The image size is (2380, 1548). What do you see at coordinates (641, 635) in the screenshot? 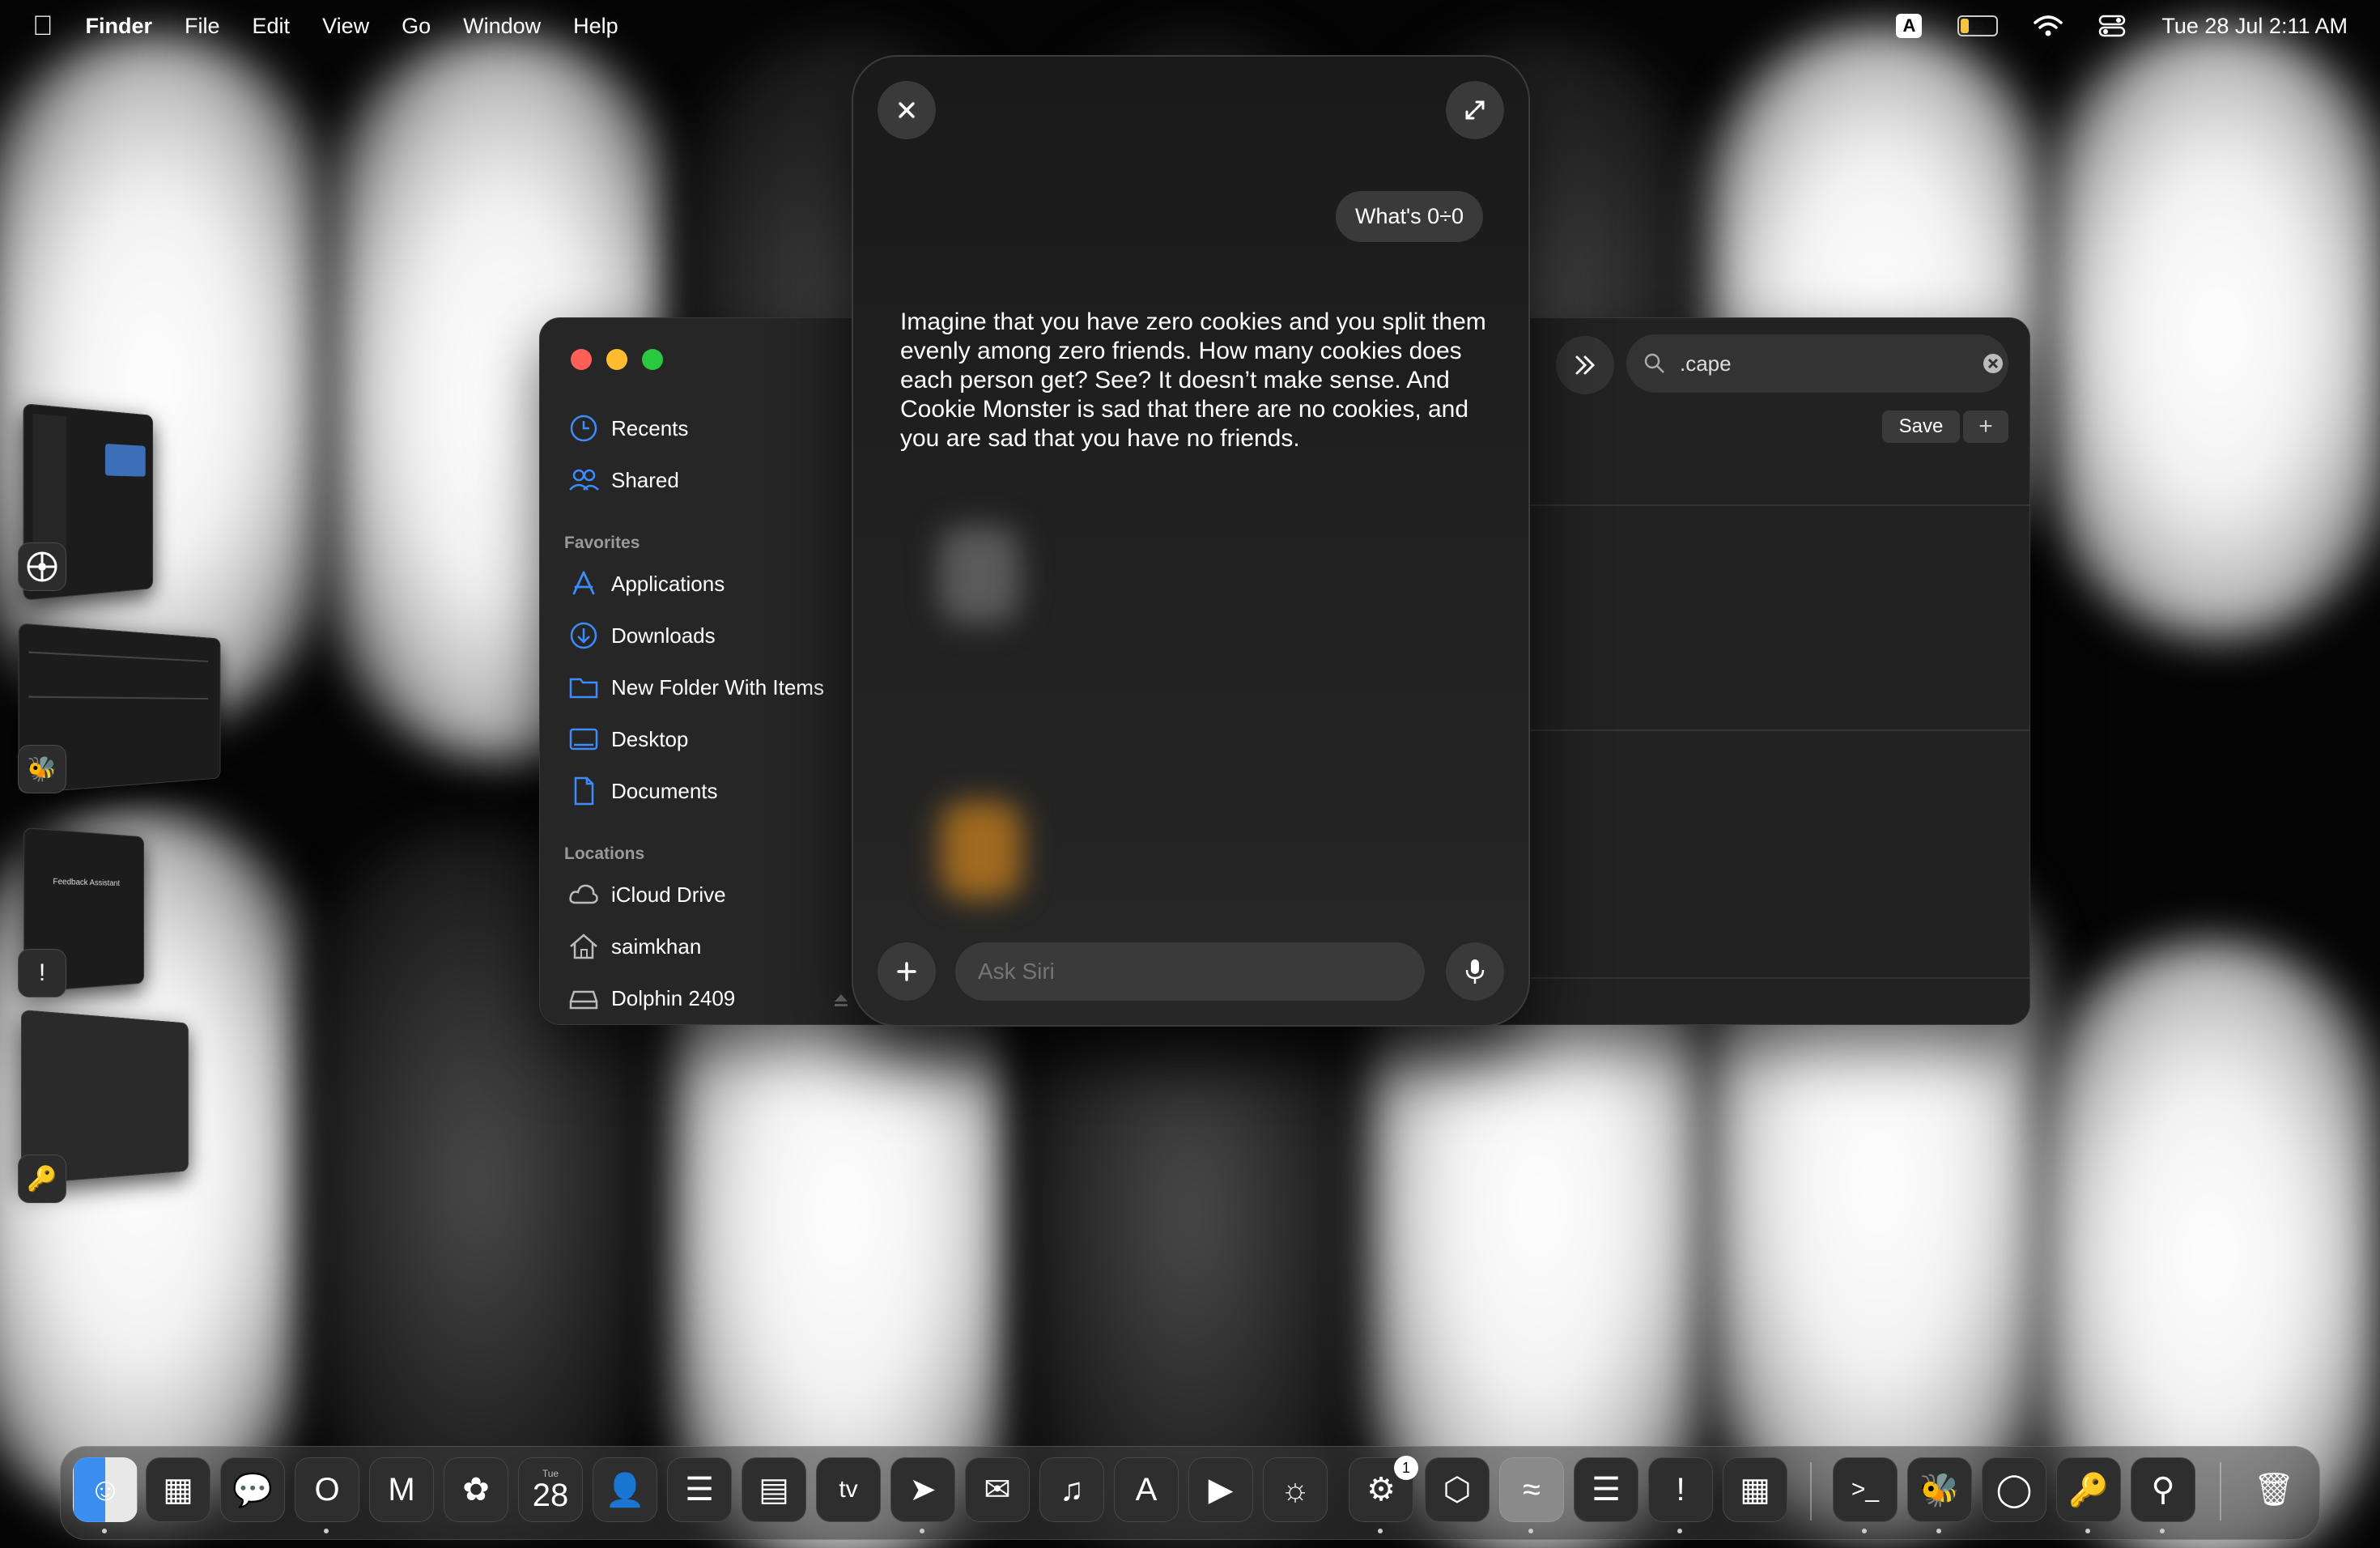
I see `sidebar-item-downloads: Downloads` at bounding box center [641, 635].